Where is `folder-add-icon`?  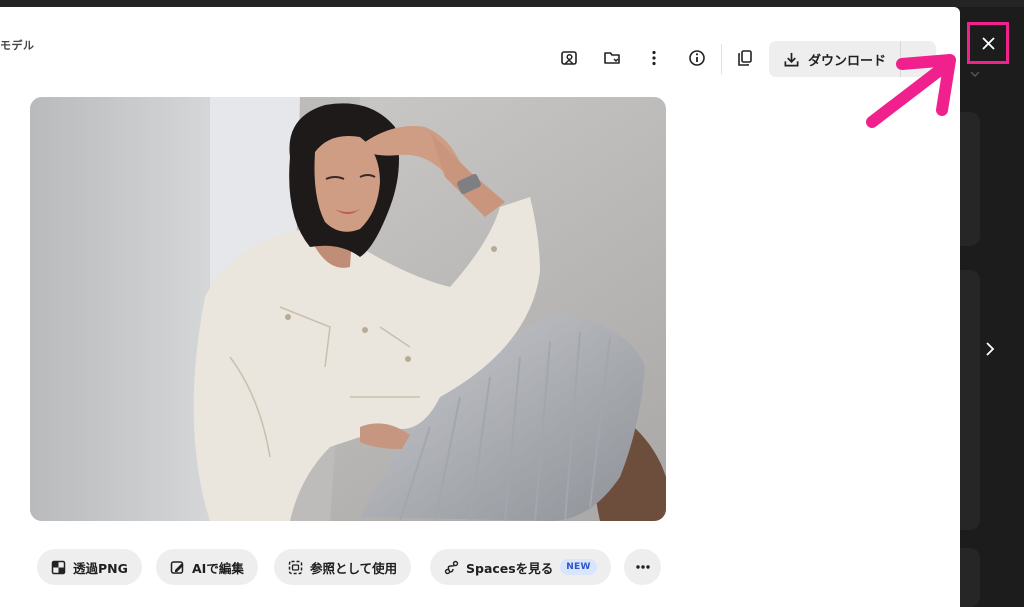 folder-add-icon is located at coordinates (612, 58).